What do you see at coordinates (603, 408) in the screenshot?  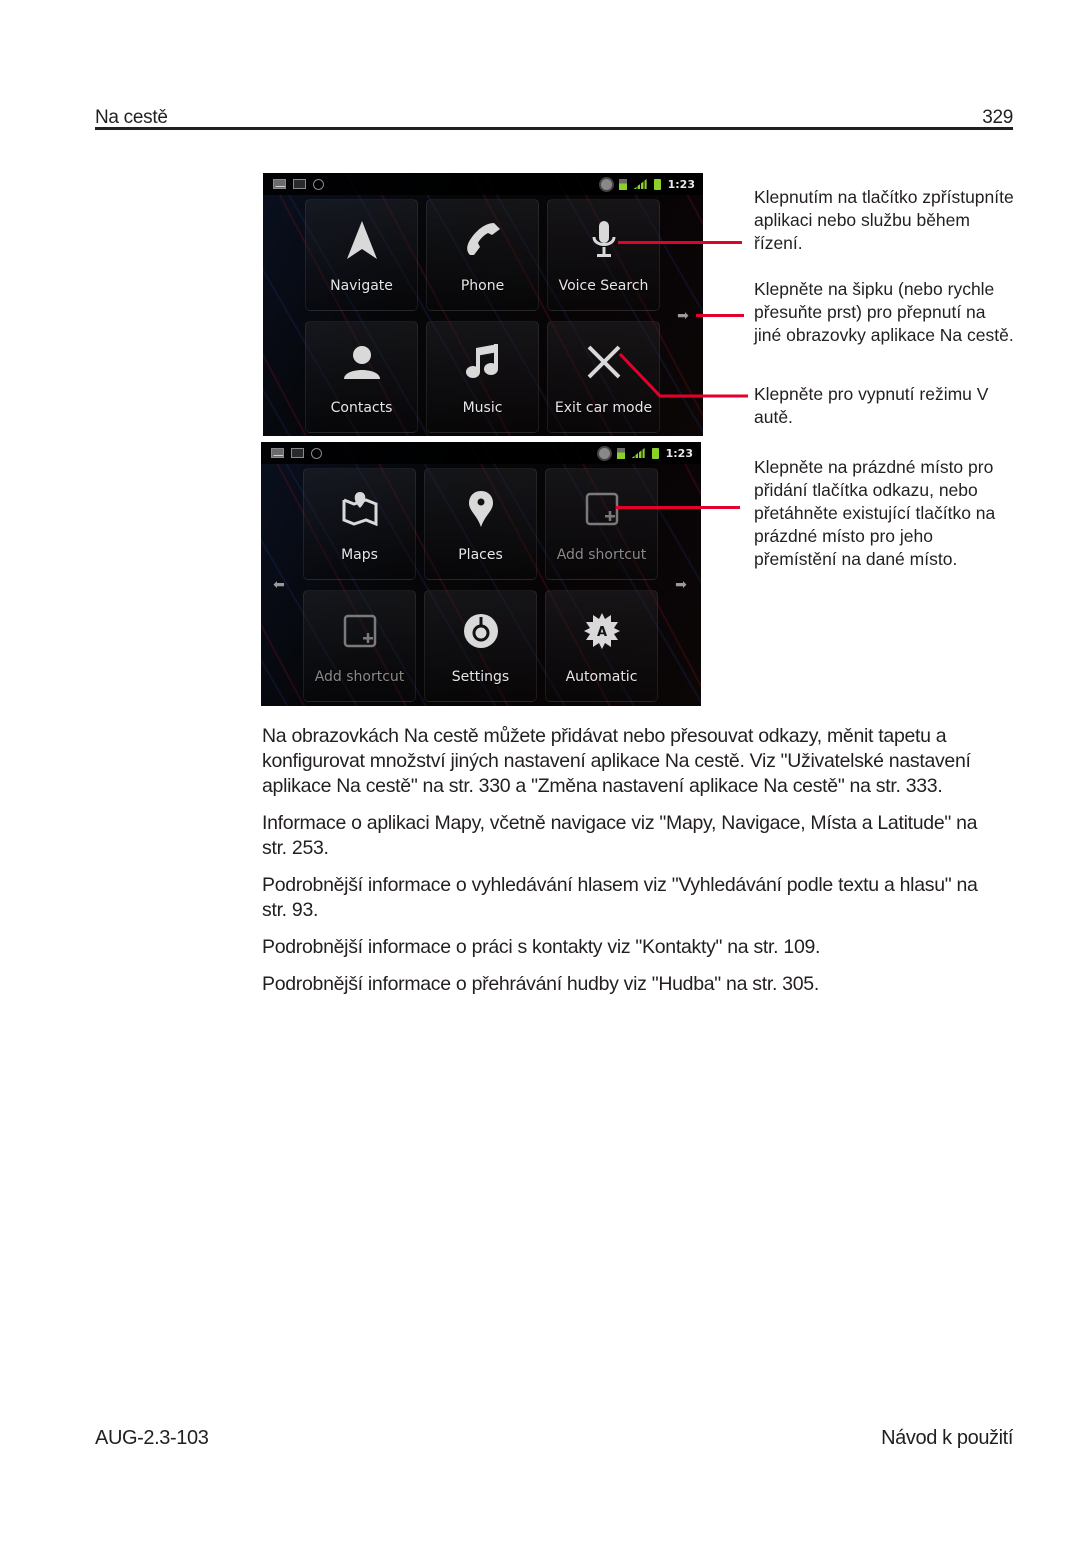 I see `tile-label: Exit car mode` at bounding box center [603, 408].